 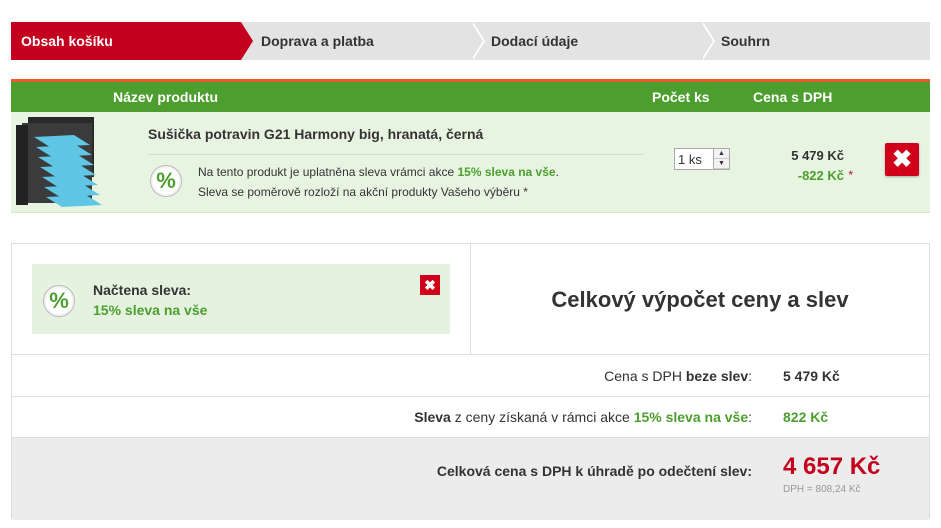 What do you see at coordinates (395, 154) in the screenshot?
I see `divider` at bounding box center [395, 154].